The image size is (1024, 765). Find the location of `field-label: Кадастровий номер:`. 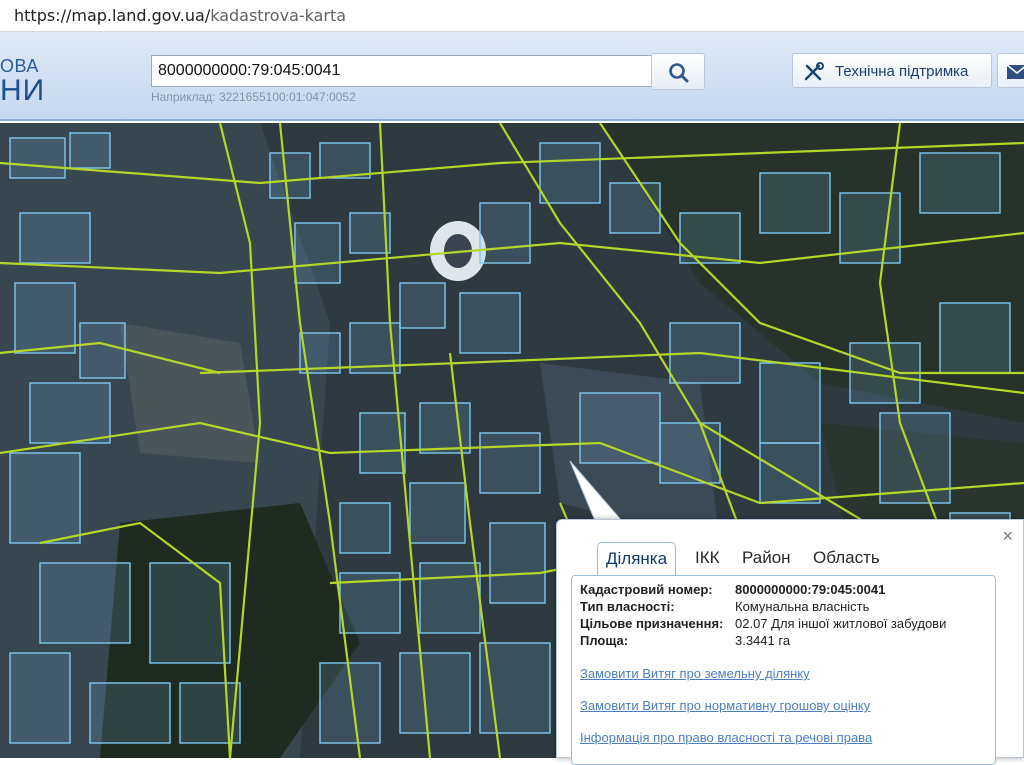

field-label: Кадастровий номер: is located at coordinates (646, 589).